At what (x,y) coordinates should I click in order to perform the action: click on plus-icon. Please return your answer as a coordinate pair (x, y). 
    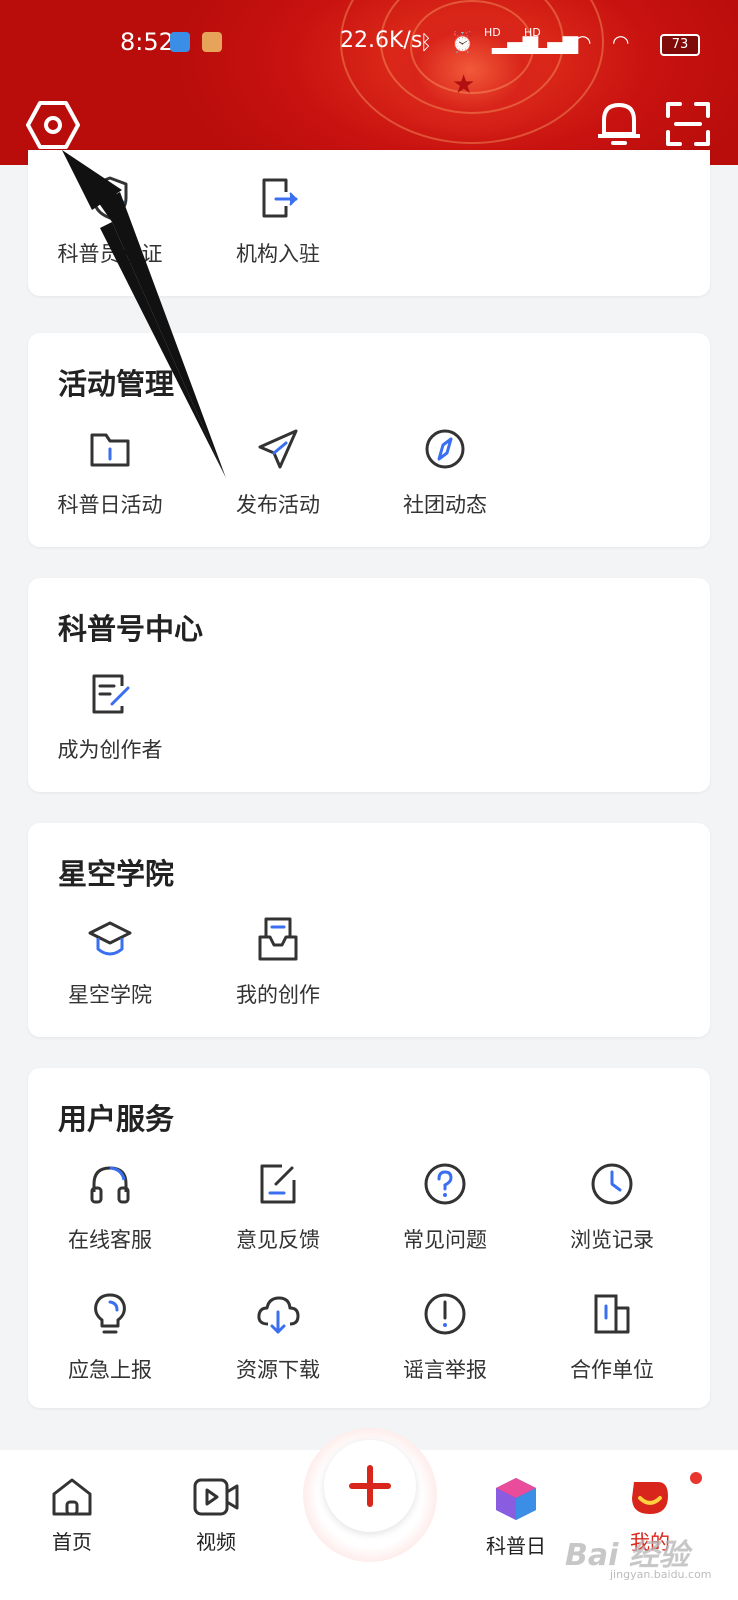
    Looking at the image, I should click on (370, 1486).